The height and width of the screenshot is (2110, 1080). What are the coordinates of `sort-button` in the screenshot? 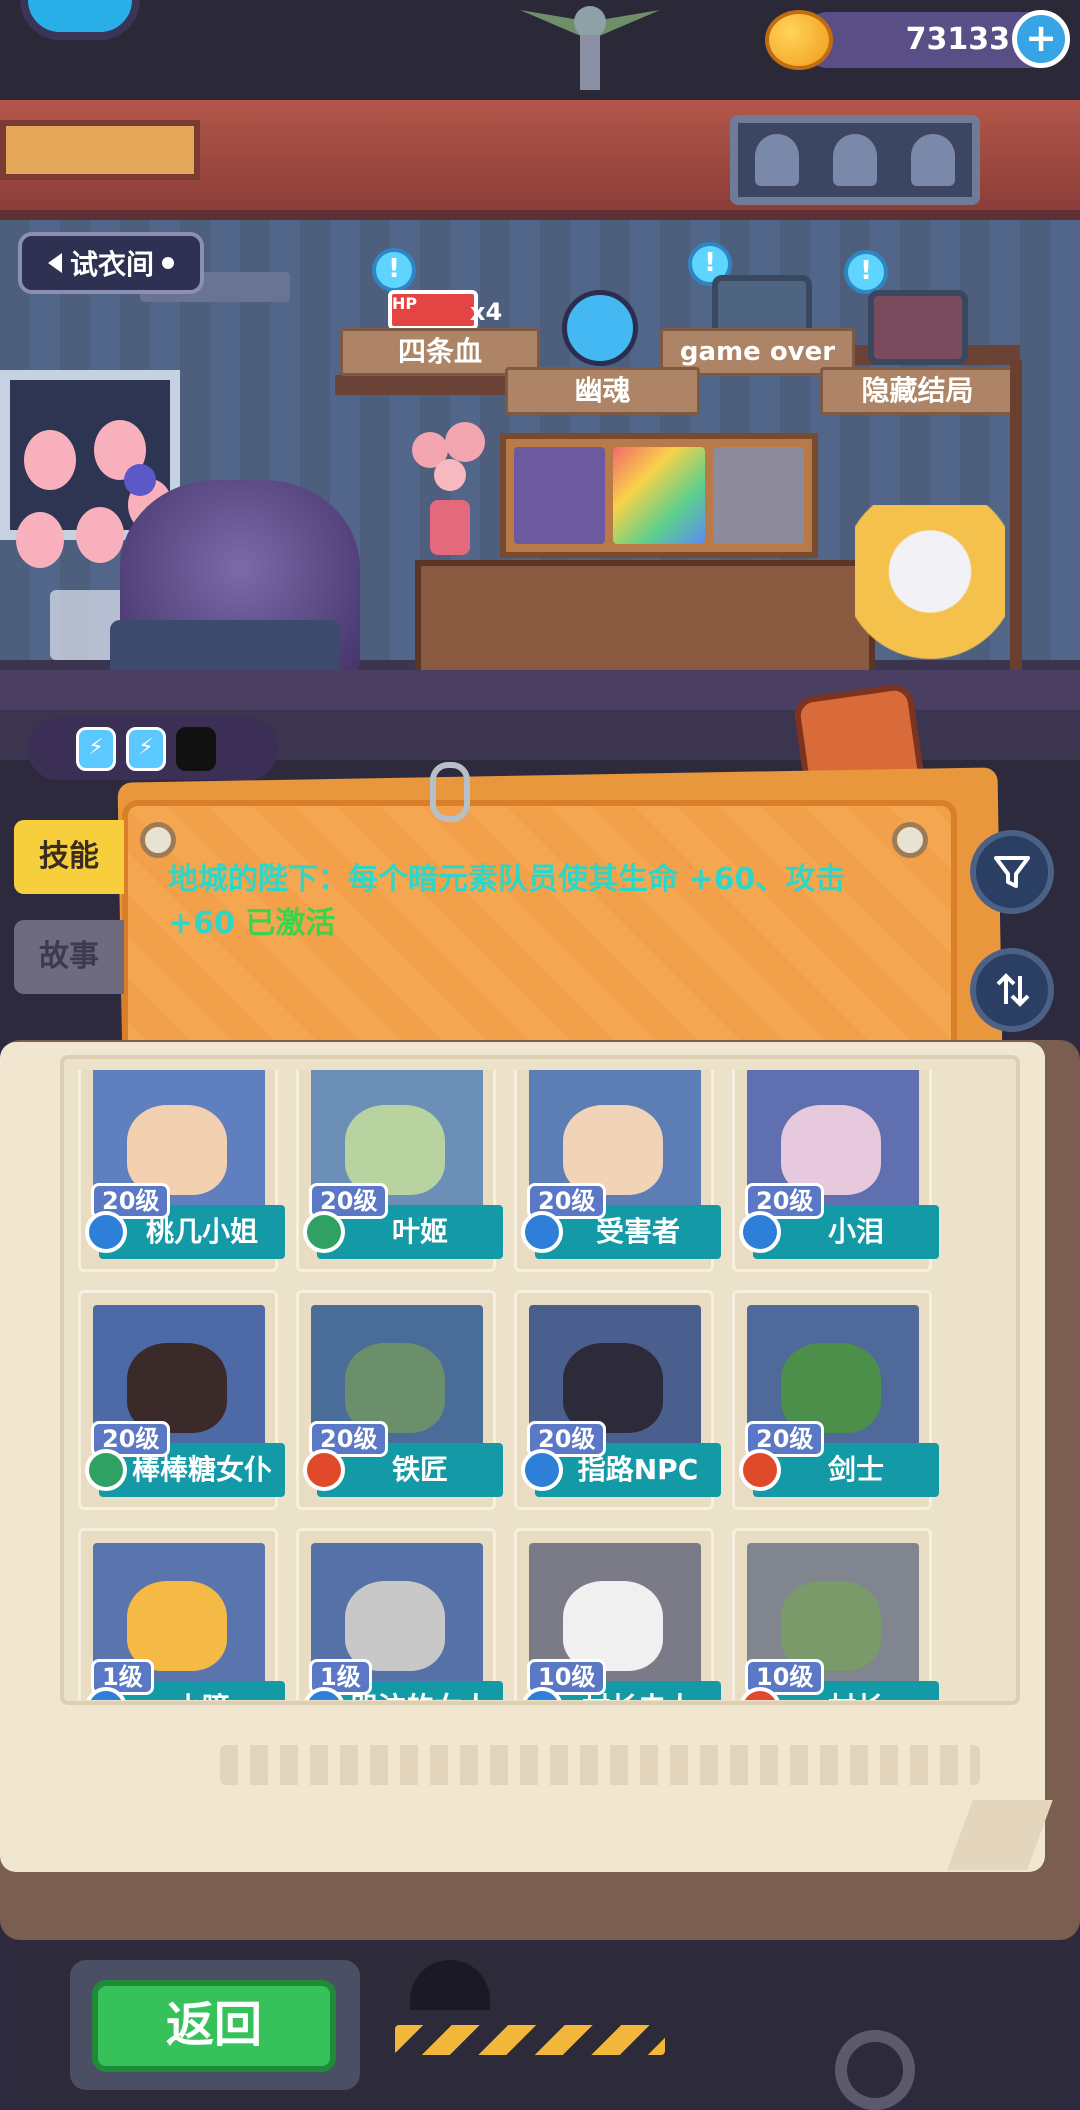 It's located at (1012, 990).